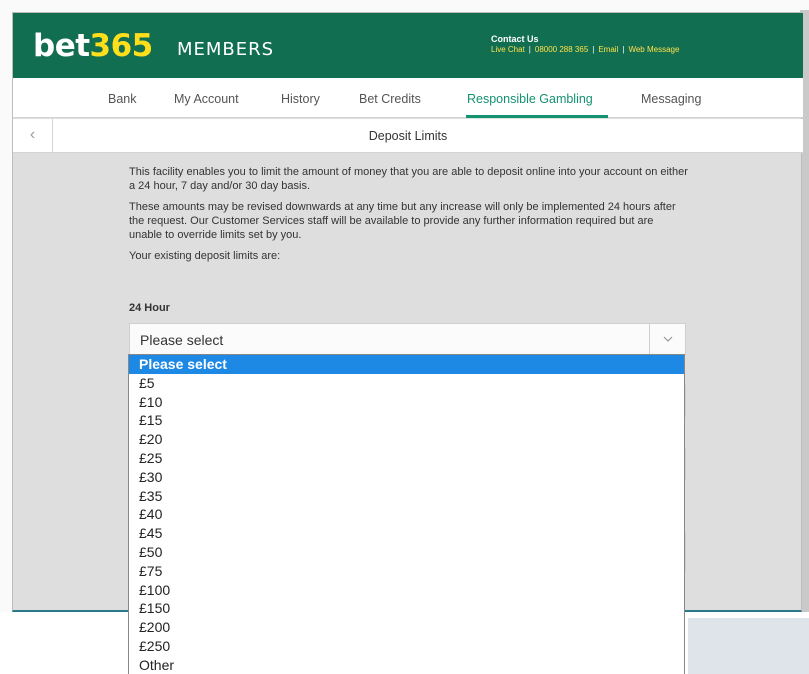  What do you see at coordinates (122, 99) in the screenshot?
I see `tab-bank: Bank` at bounding box center [122, 99].